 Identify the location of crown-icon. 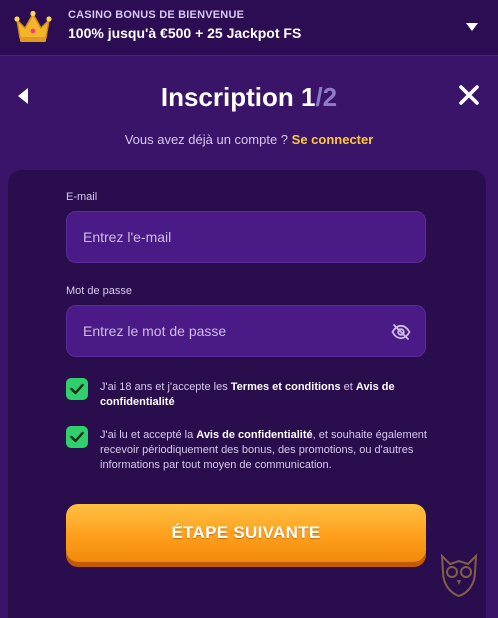
(33, 26).